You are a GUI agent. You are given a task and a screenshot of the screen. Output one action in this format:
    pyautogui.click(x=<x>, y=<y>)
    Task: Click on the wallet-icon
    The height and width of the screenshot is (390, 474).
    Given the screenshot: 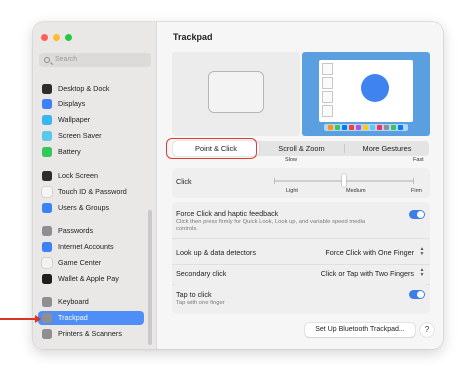 What is the action you would take?
    pyautogui.click(x=47, y=279)
    